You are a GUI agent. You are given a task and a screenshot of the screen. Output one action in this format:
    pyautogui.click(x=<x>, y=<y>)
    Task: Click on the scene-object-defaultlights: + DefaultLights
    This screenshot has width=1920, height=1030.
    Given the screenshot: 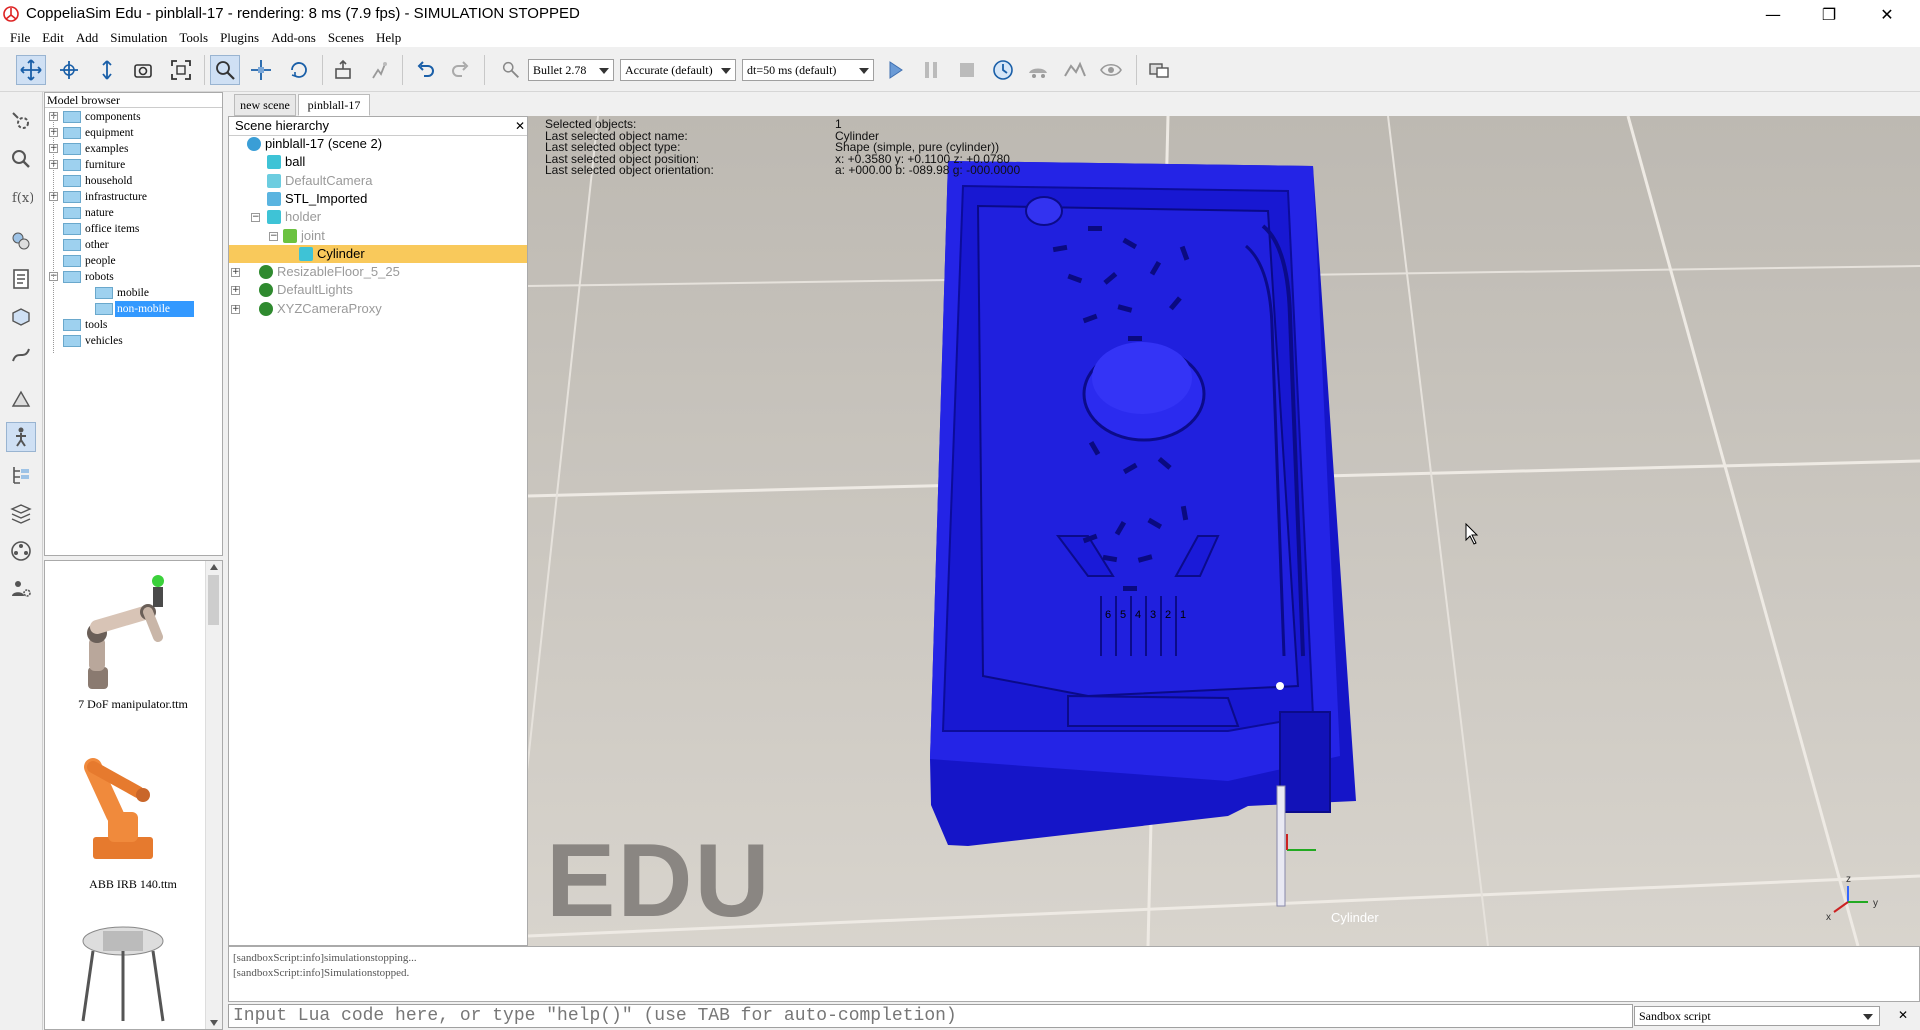 What is the action you would take?
    pyautogui.click(x=378, y=290)
    